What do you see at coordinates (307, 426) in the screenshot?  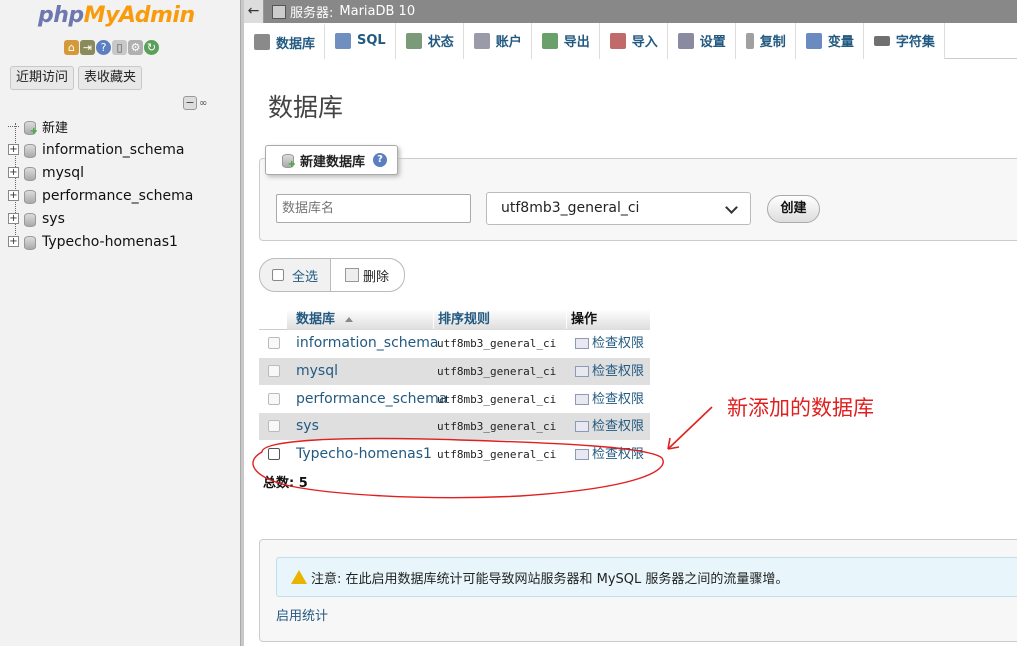 I see `database-link: sys` at bounding box center [307, 426].